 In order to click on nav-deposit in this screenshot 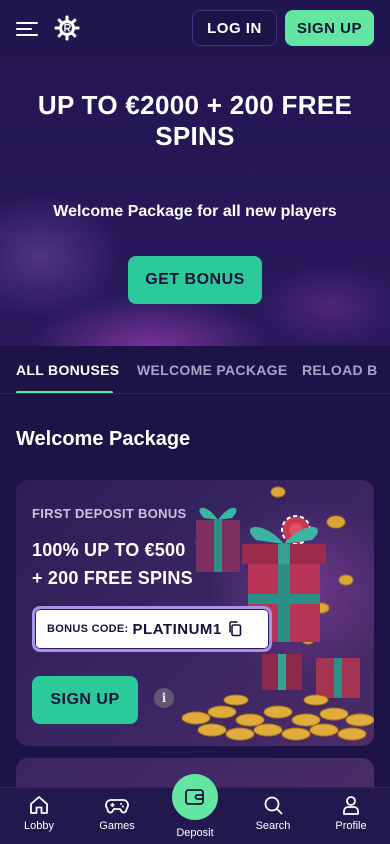, I will do `click(195, 797)`.